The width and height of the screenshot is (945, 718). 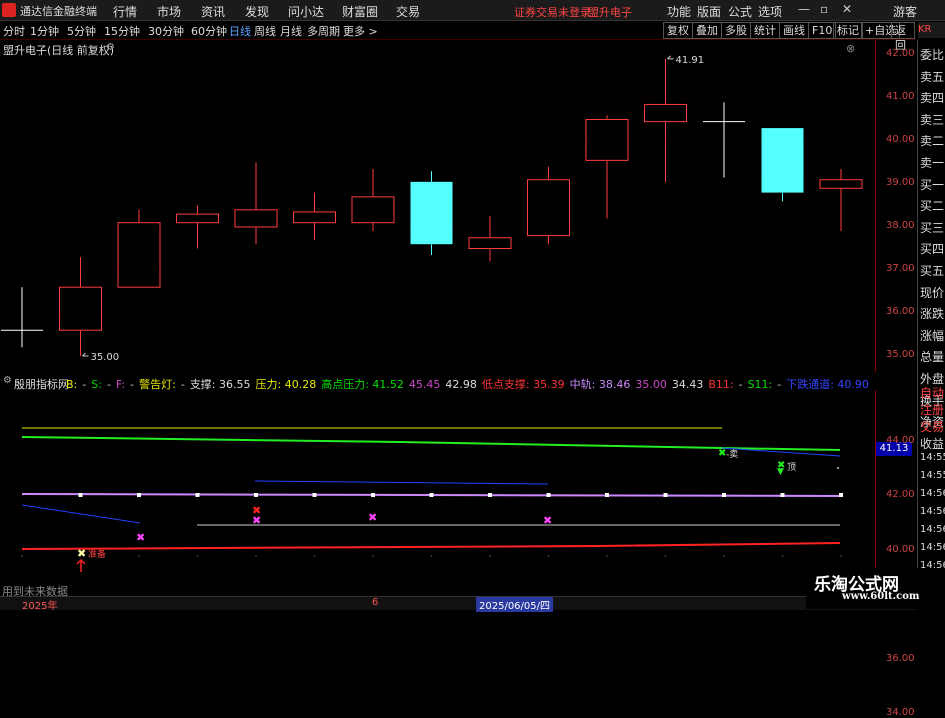 What do you see at coordinates (770, 11) in the screenshot?
I see `menu-options: 选项` at bounding box center [770, 11].